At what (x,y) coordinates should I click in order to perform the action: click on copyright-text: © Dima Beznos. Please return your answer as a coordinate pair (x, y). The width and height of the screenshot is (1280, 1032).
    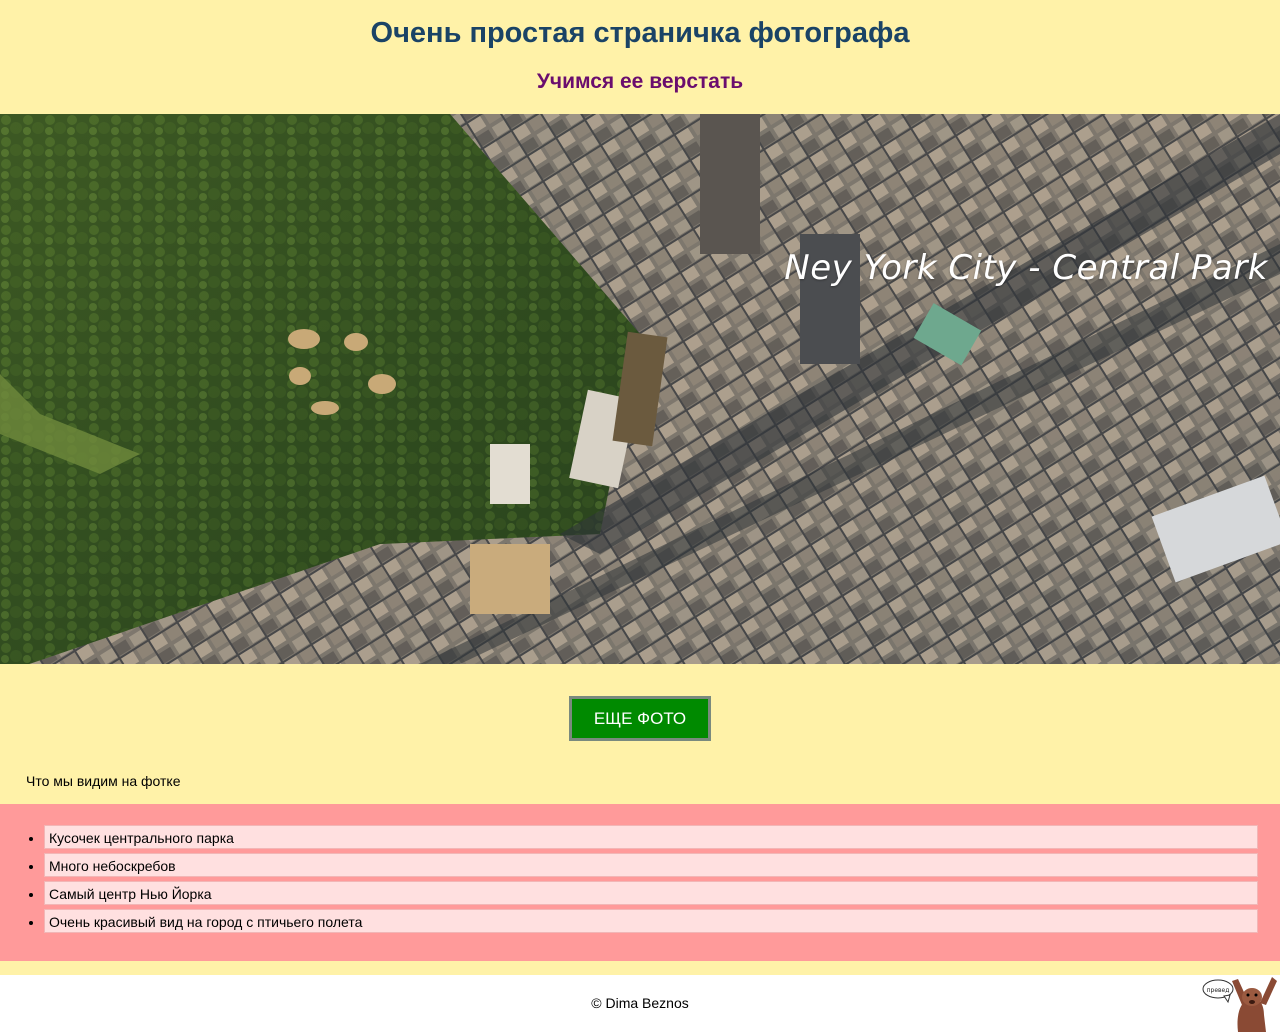
    Looking at the image, I should click on (640, 1003).